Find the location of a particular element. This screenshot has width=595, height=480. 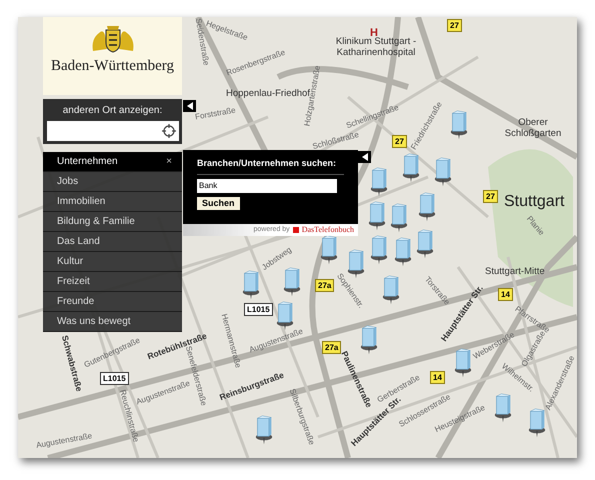

menu-item: Jobs is located at coordinates (112, 182).